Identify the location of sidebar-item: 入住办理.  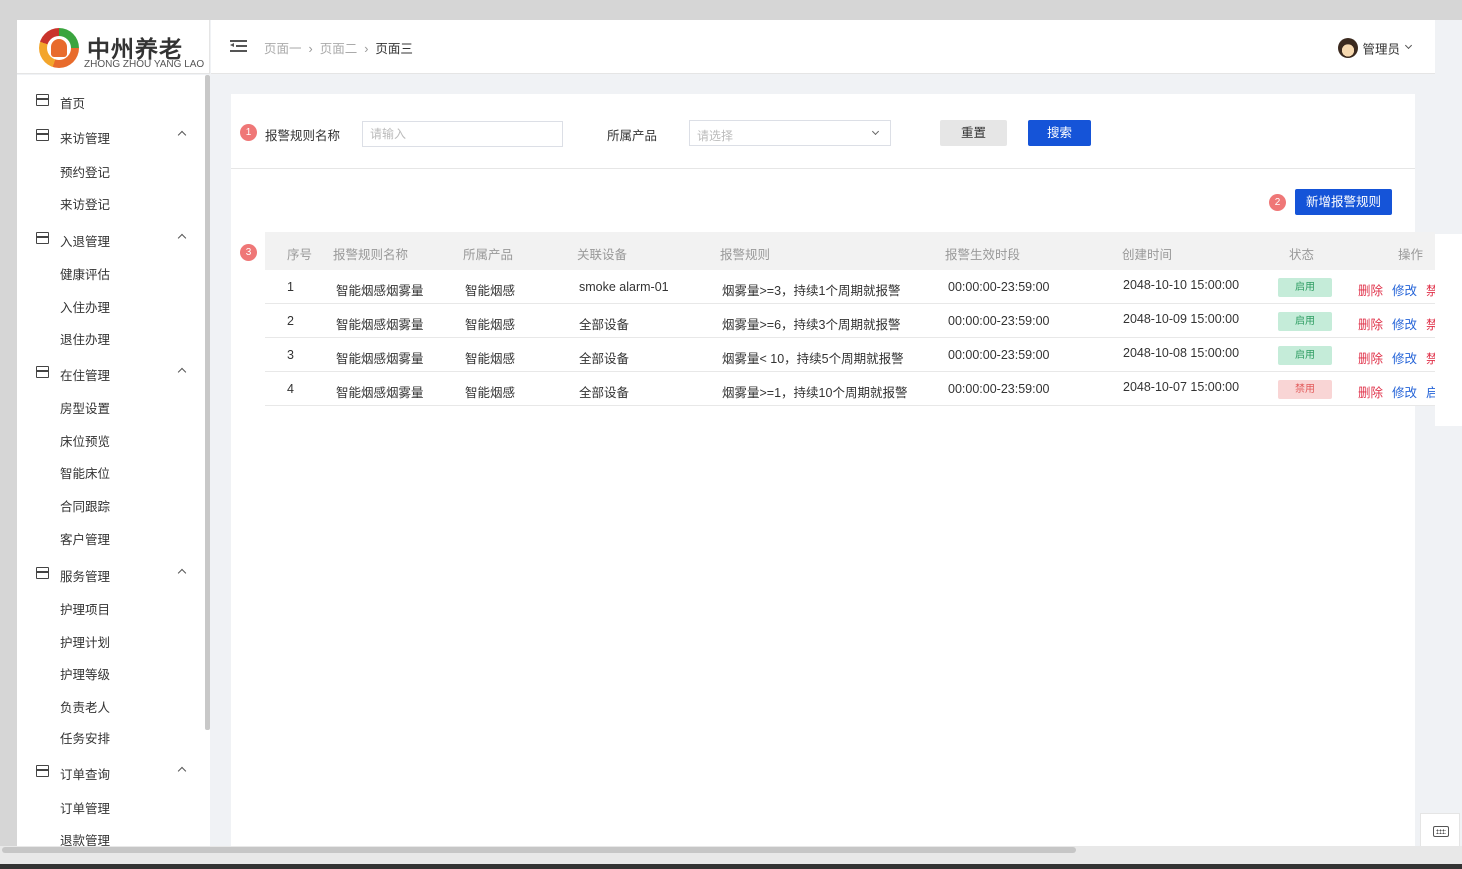
(85, 306).